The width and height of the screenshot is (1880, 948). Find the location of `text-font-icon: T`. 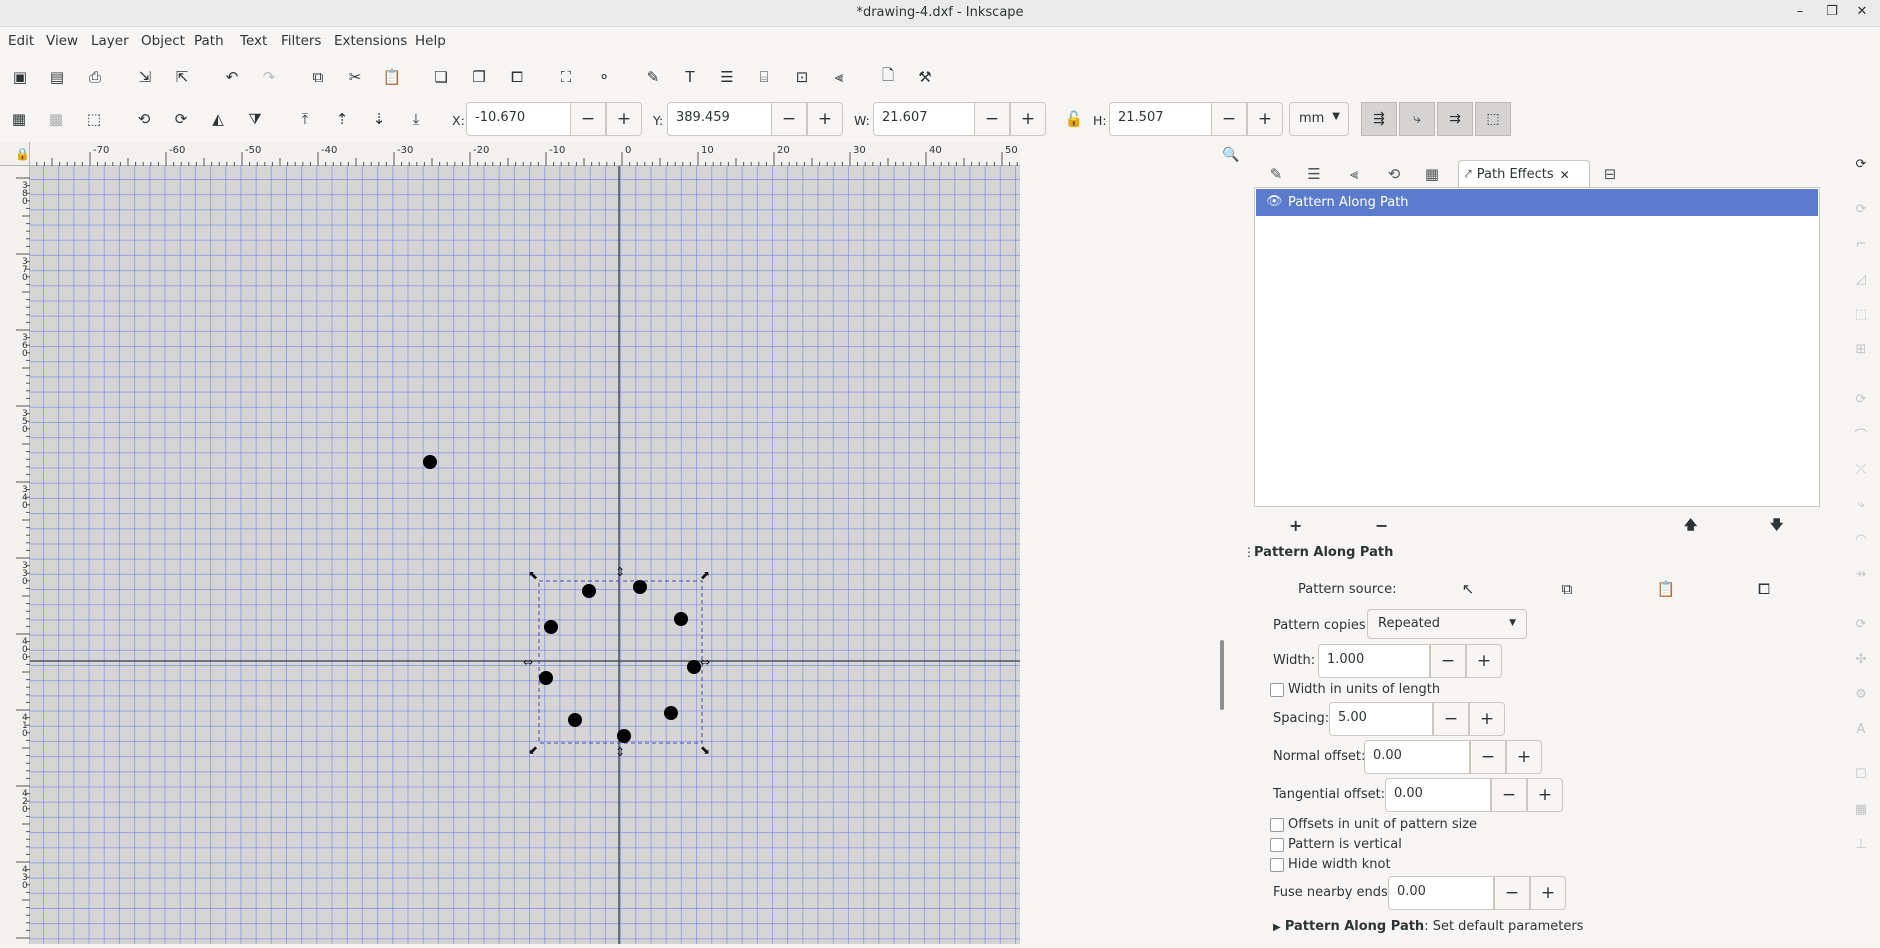

text-font-icon: T is located at coordinates (690, 77).